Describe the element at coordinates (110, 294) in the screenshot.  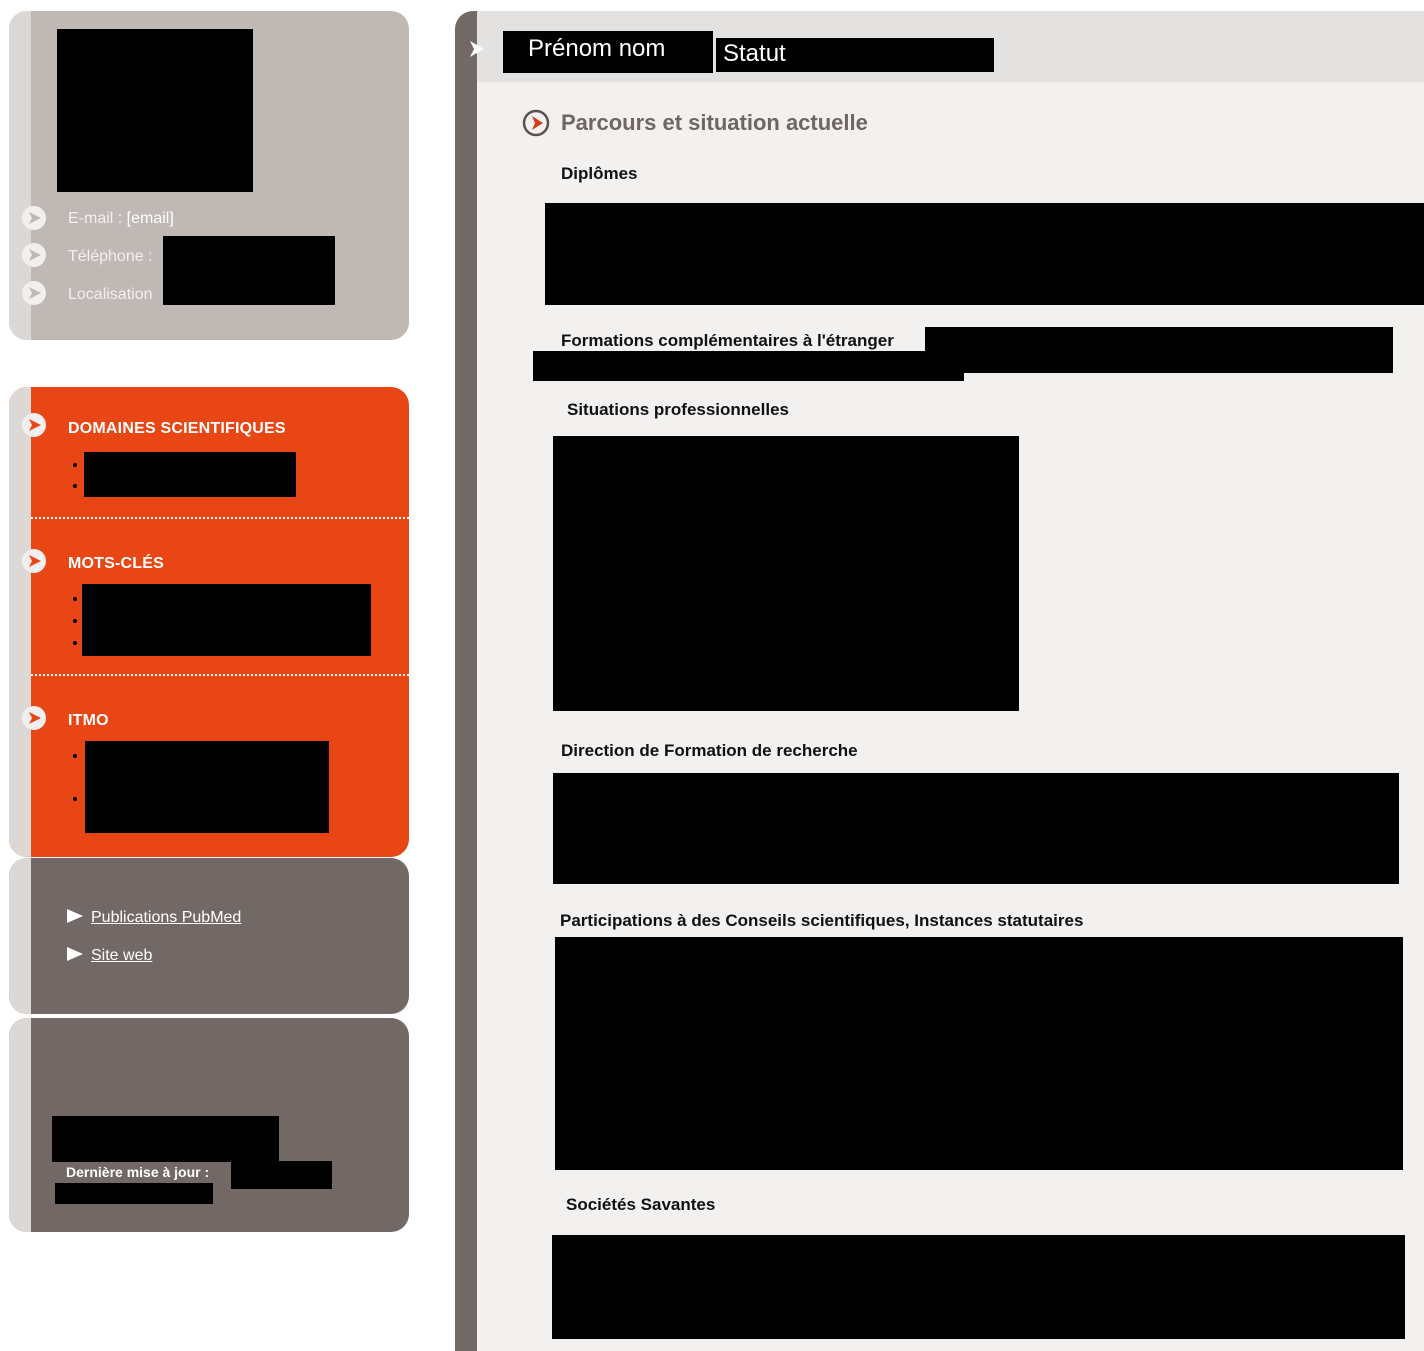
I see `location-label: Localisation` at that location.